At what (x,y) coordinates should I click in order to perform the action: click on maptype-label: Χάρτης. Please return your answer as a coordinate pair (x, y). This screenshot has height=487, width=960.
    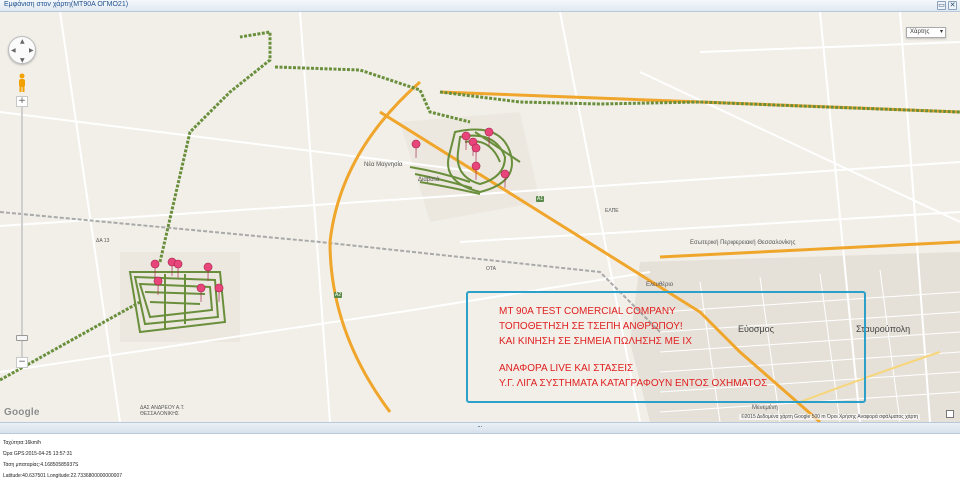
    Looking at the image, I should click on (920, 32).